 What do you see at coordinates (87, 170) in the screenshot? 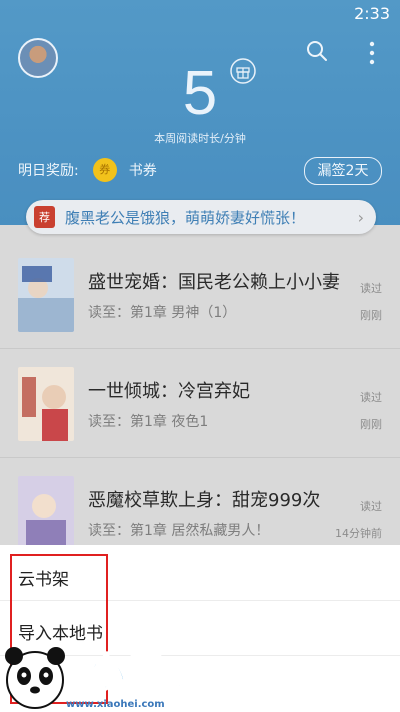
I see `reward-row: 明日奖励: 券 书券` at bounding box center [87, 170].